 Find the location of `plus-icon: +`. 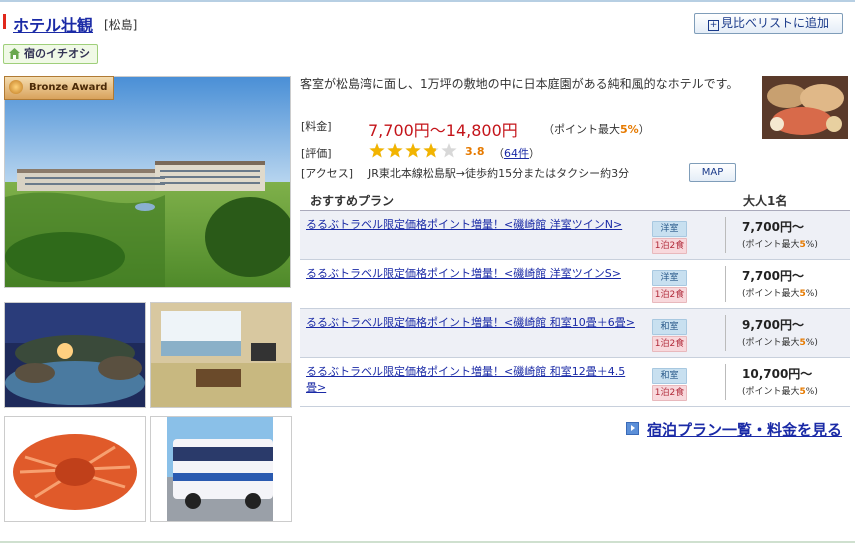

plus-icon: + is located at coordinates (713, 25).